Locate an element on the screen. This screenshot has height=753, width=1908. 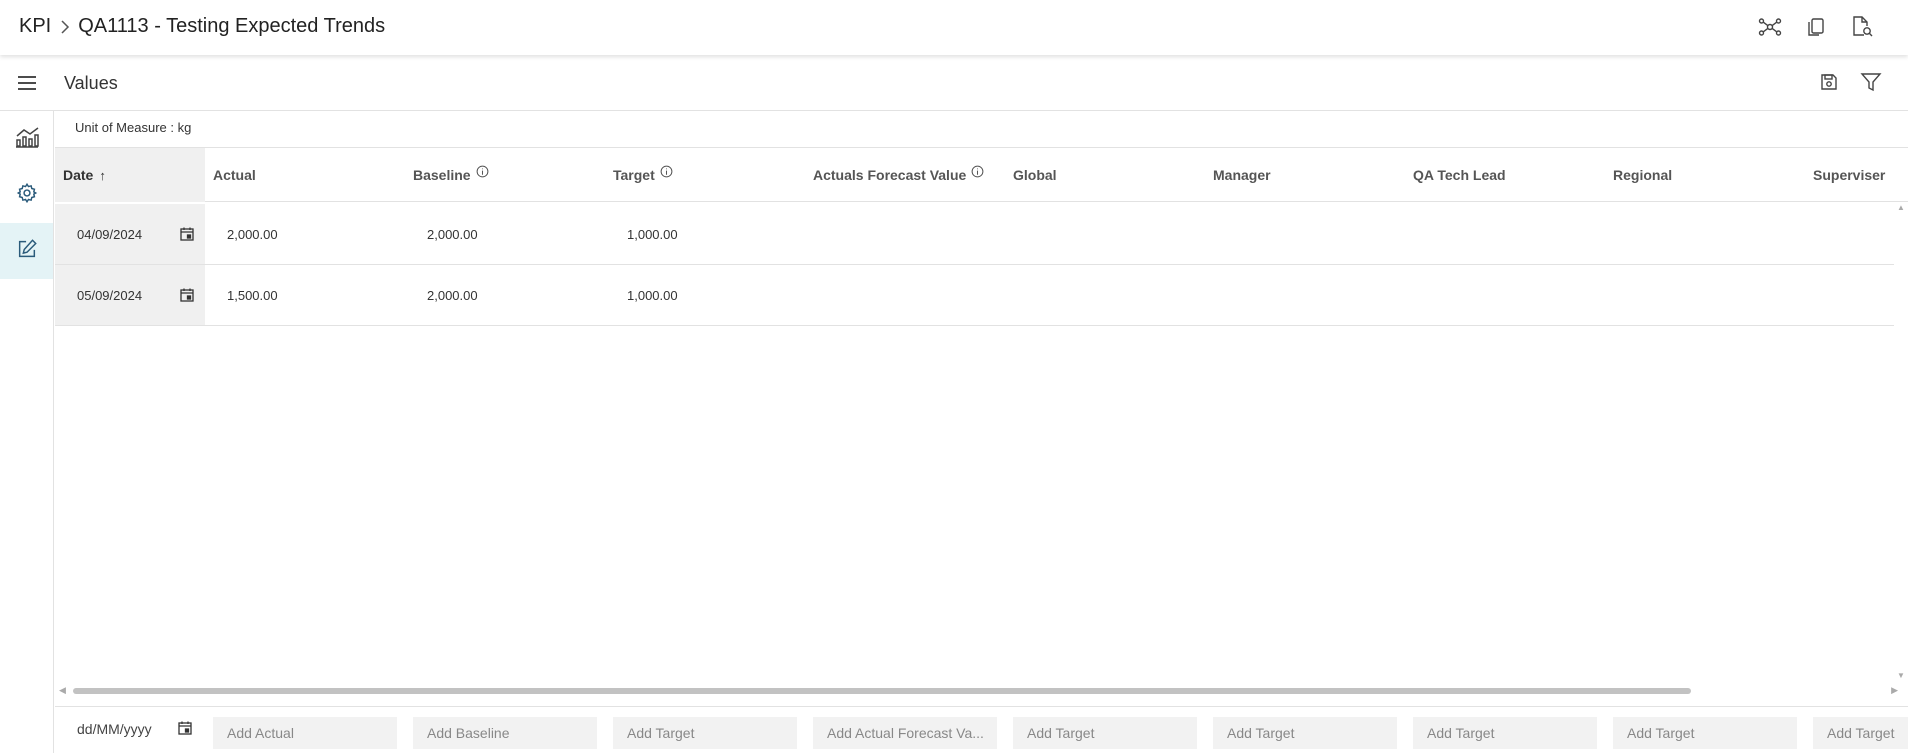
table-row: 05/09/2024 1,500.00 2,000.00 1,000.00 is located at coordinates (974, 295).